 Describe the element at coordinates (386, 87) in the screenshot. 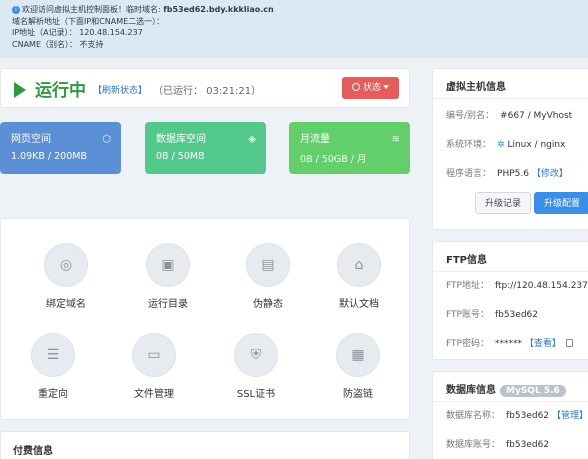

I see `caret-down-icon` at that location.